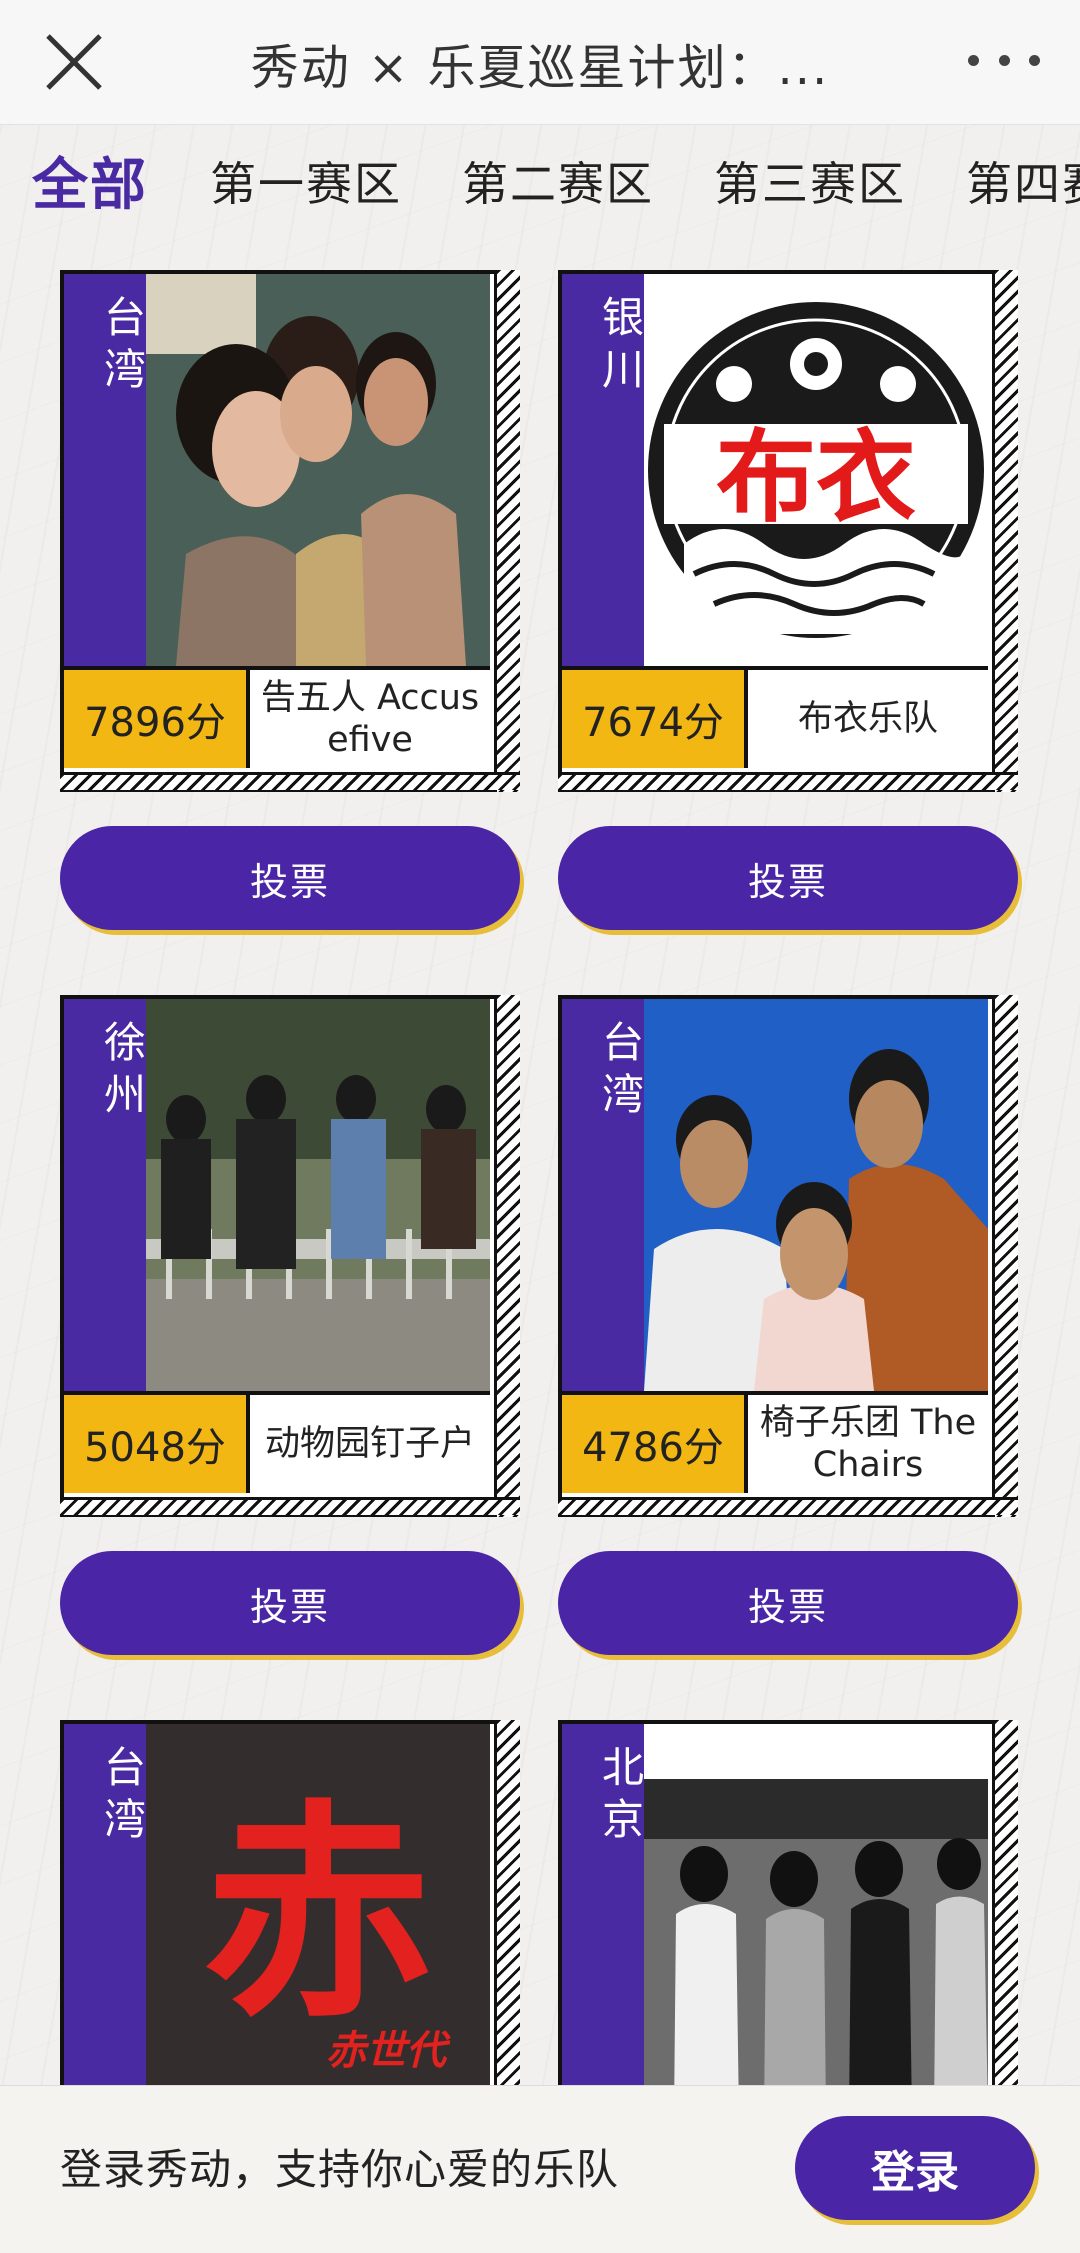 This screenshot has height=2253, width=1080. Describe the element at coordinates (340, 2169) in the screenshot. I see `login-prompt: 登录秀动，支持你心爱的乐队` at that location.